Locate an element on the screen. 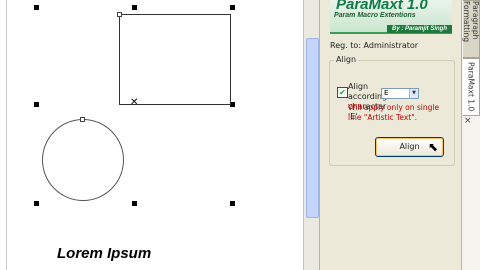  align-by-character-checkbox: ✔ is located at coordinates (342, 92).